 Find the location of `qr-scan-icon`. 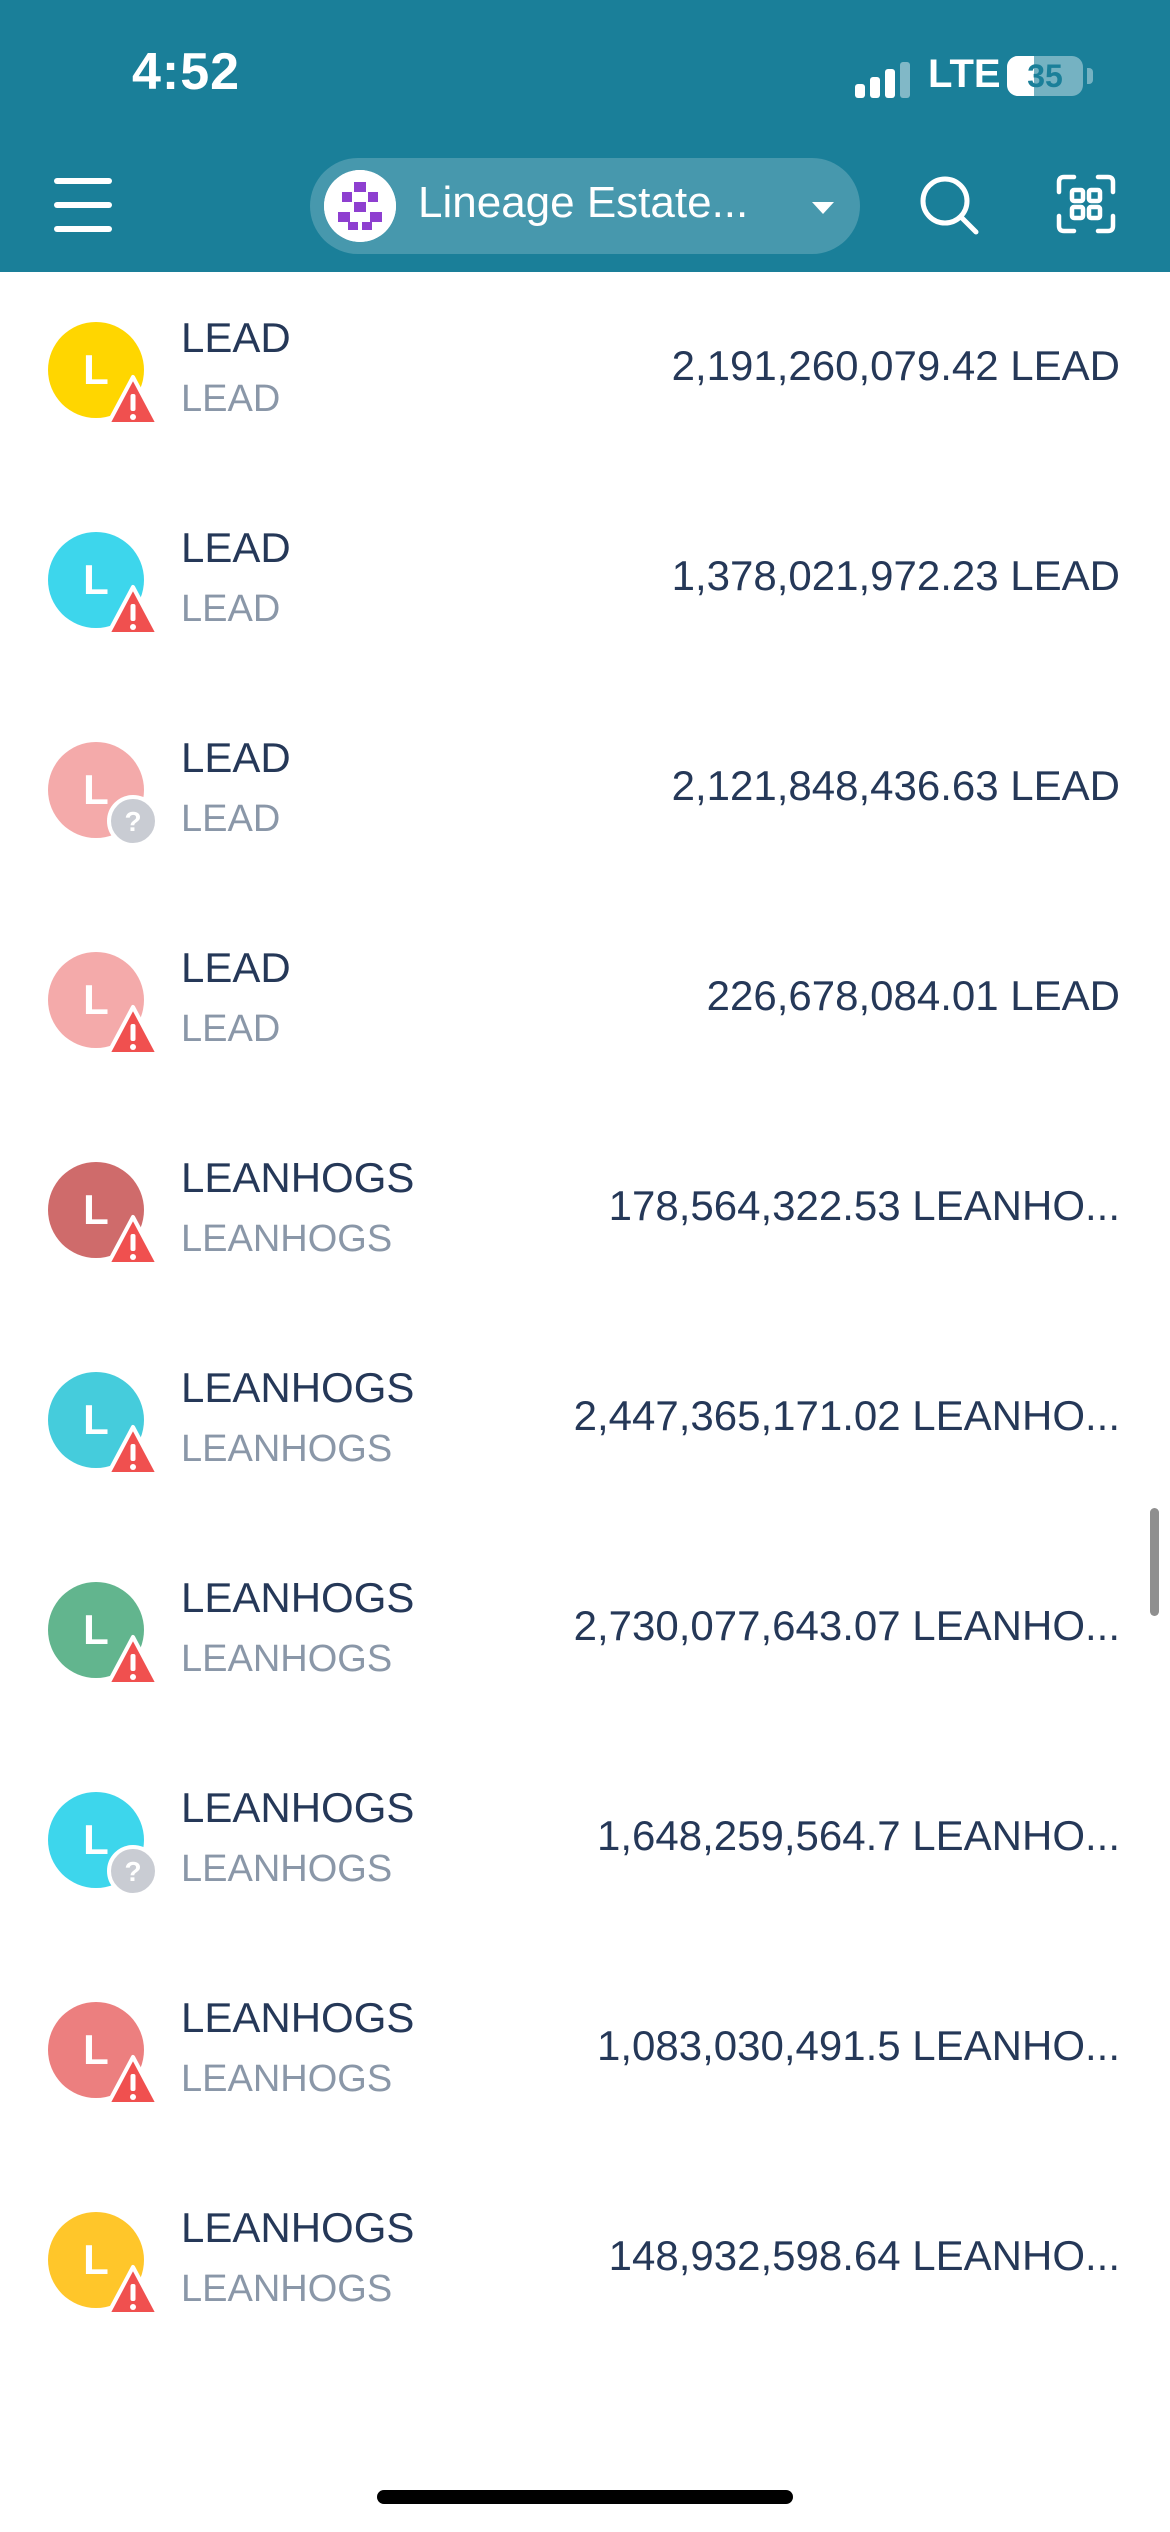

qr-scan-icon is located at coordinates (1086, 204).